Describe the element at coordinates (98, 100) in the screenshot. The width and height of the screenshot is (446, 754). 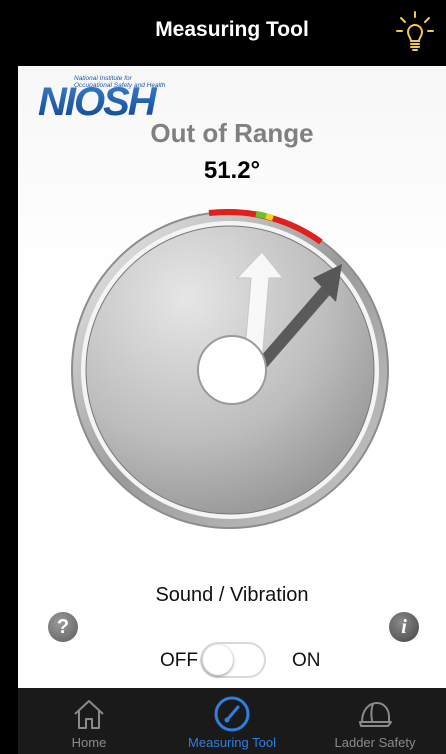
I see `svg-text: NIOSH` at that location.